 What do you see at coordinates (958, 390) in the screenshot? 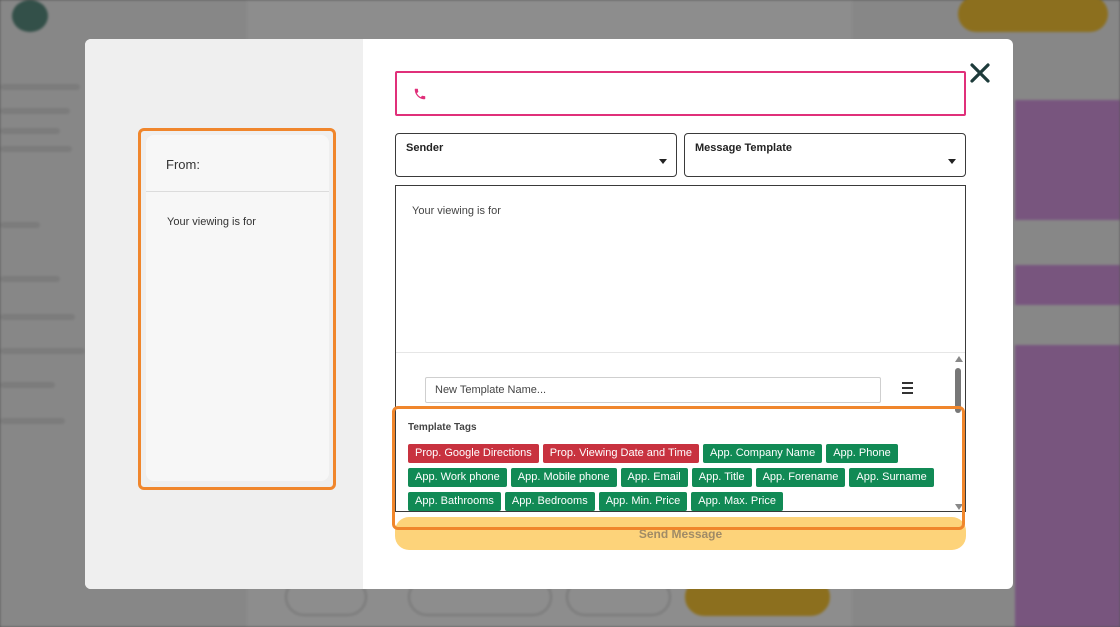
I see `scroll-thumb` at bounding box center [958, 390].